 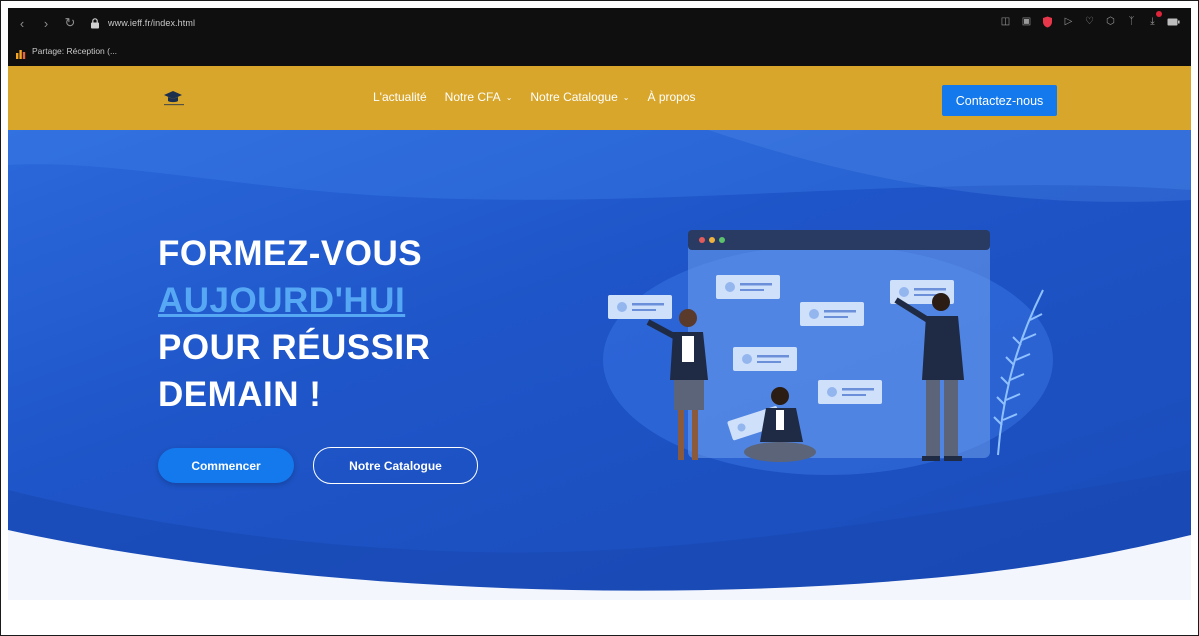 I want to click on bookmark-favicon-icon, so click(x=22, y=52).